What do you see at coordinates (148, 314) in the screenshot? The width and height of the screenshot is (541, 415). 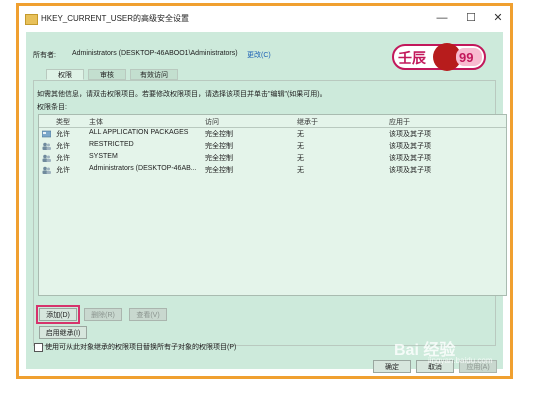 I see `view-button: 查看(V)` at bounding box center [148, 314].